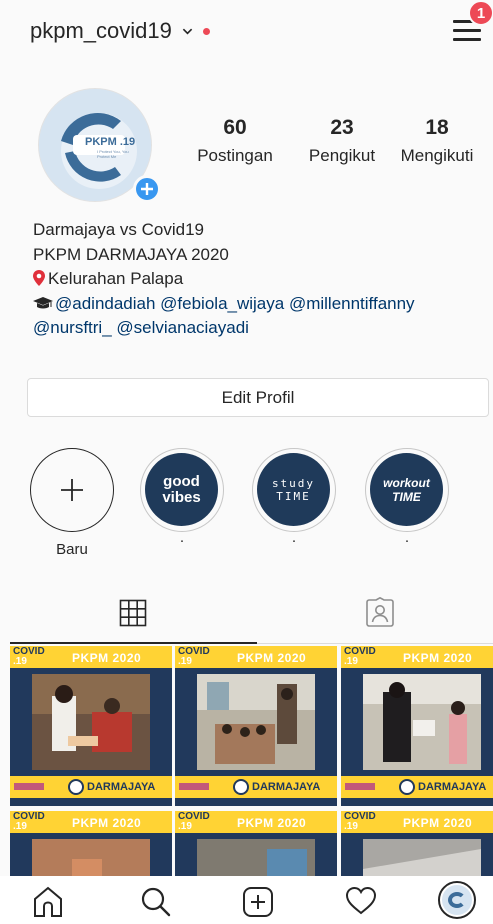 This screenshot has width=493, height=924. What do you see at coordinates (258, 328) in the screenshot?
I see `mention-links: @nursftri_ @selvianaciayadi` at bounding box center [258, 328].